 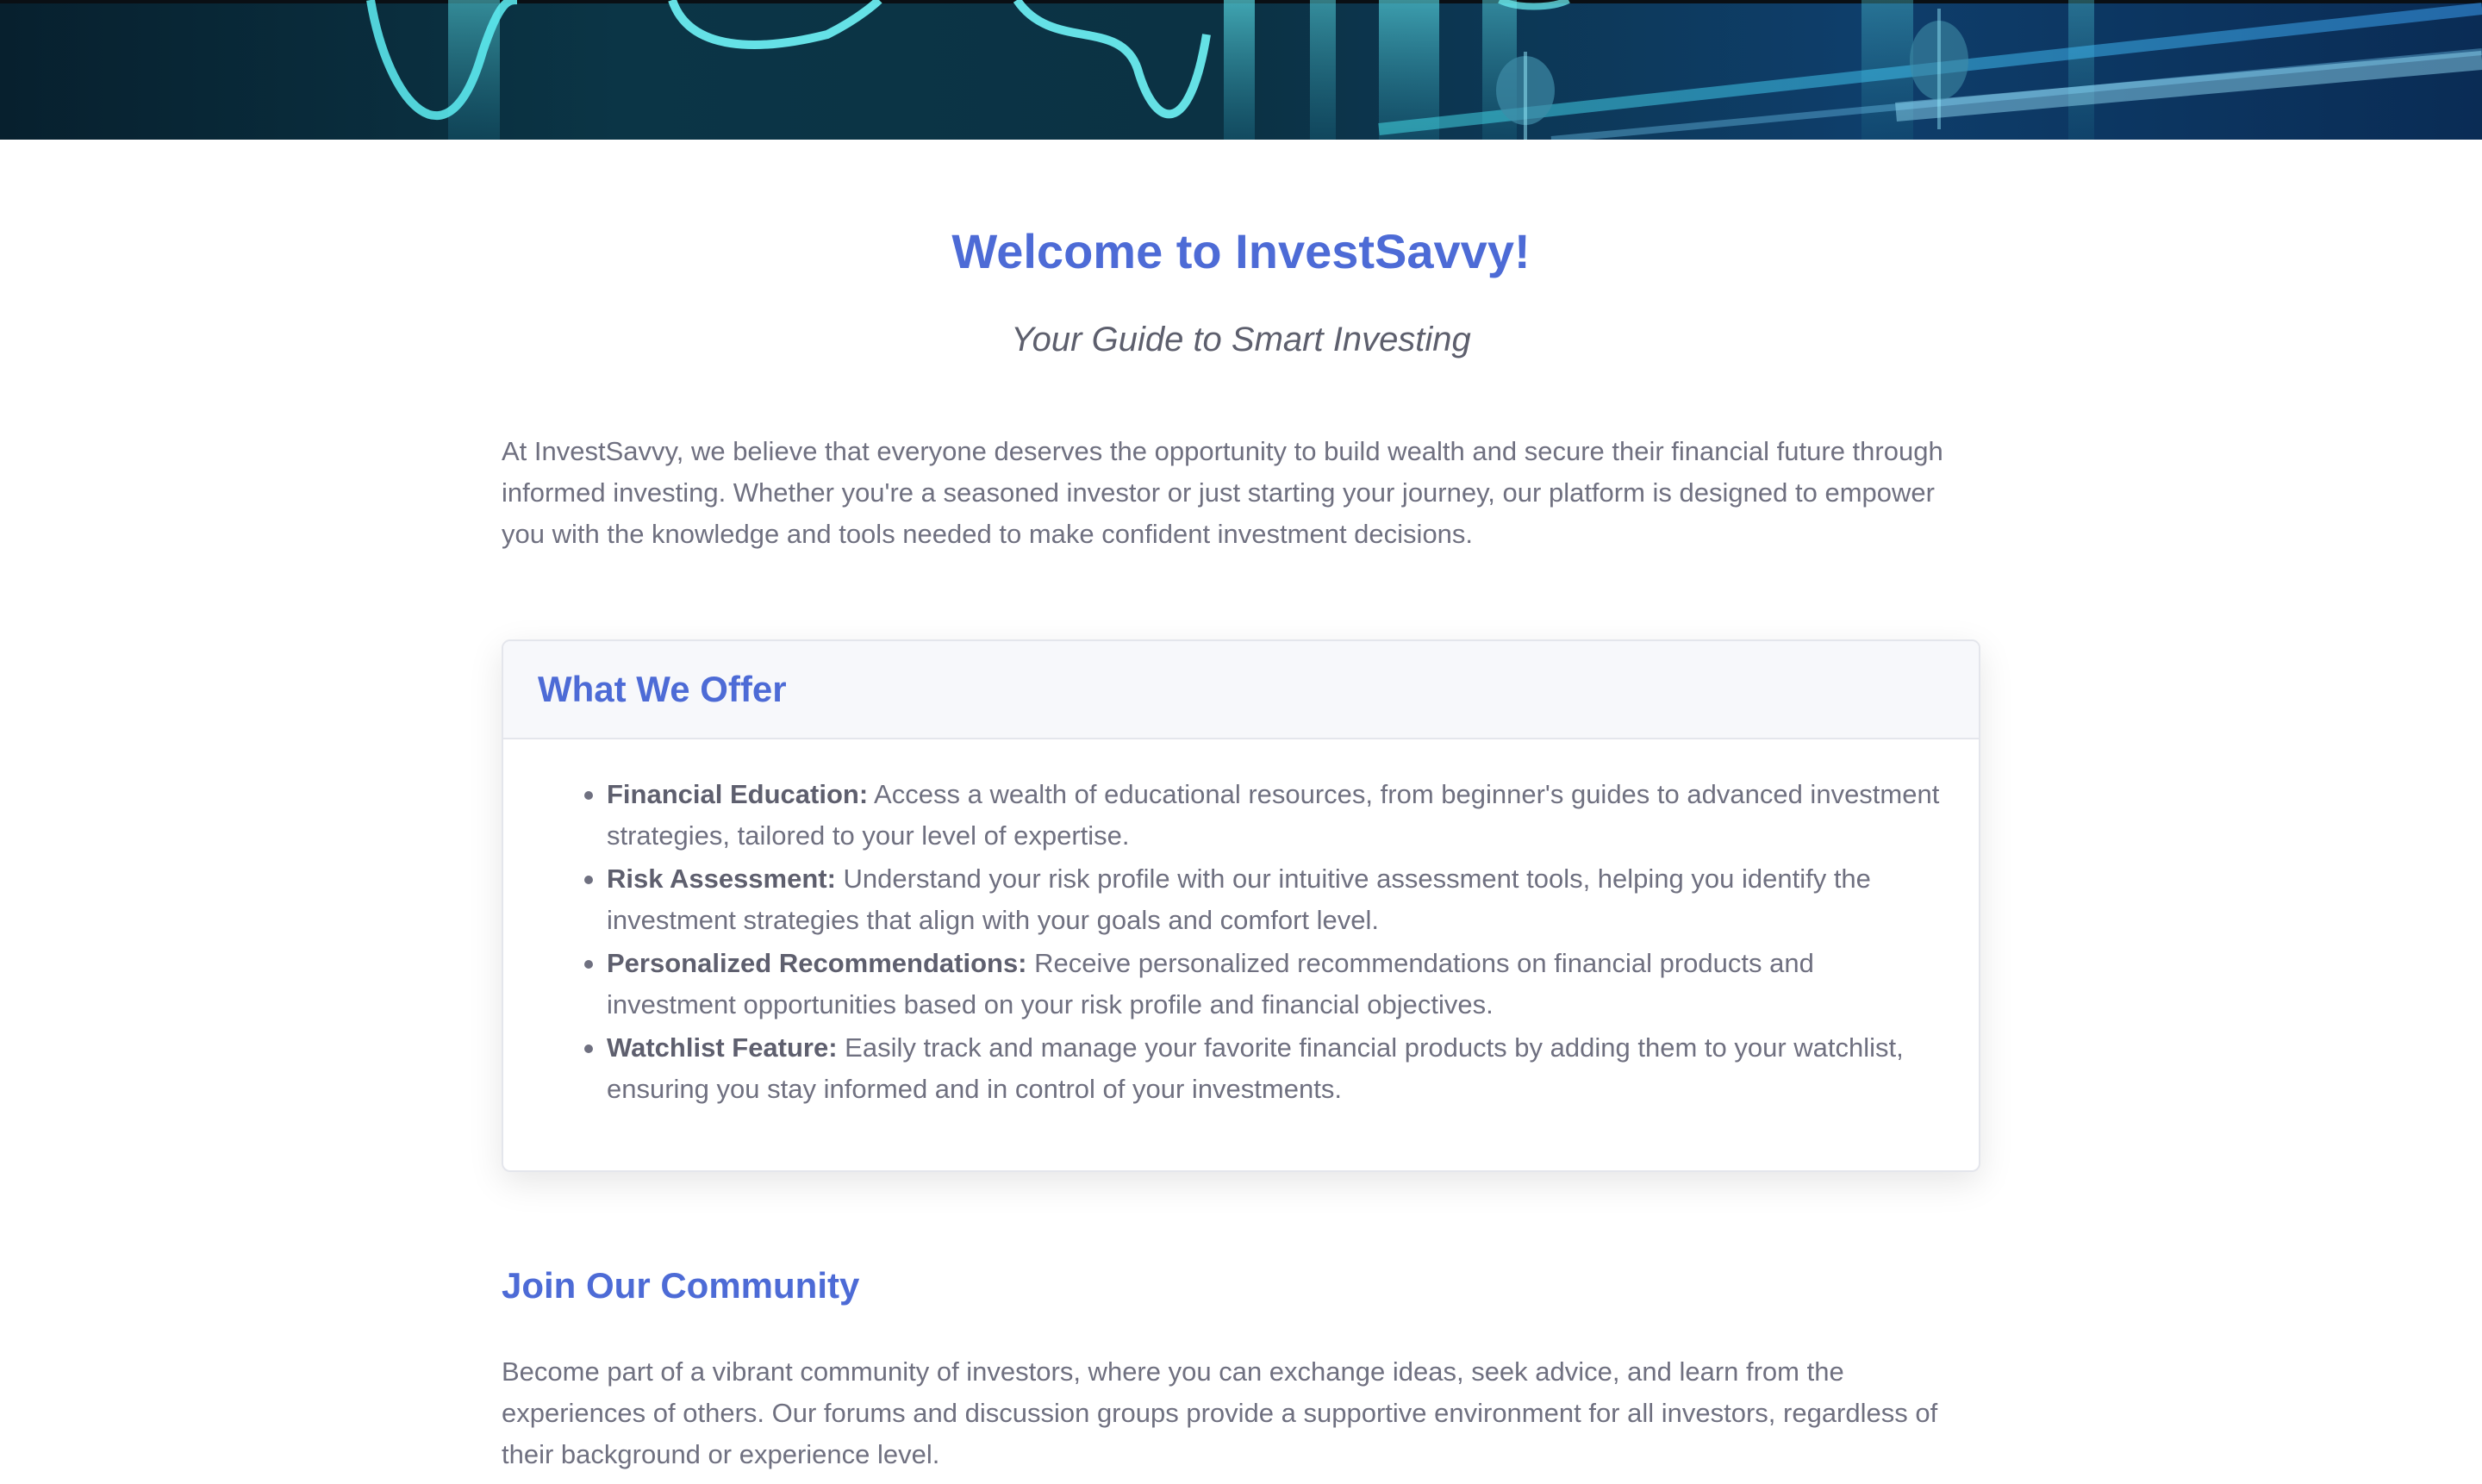 I want to click on offer-card-header: What We Offer, so click(x=1241, y=690).